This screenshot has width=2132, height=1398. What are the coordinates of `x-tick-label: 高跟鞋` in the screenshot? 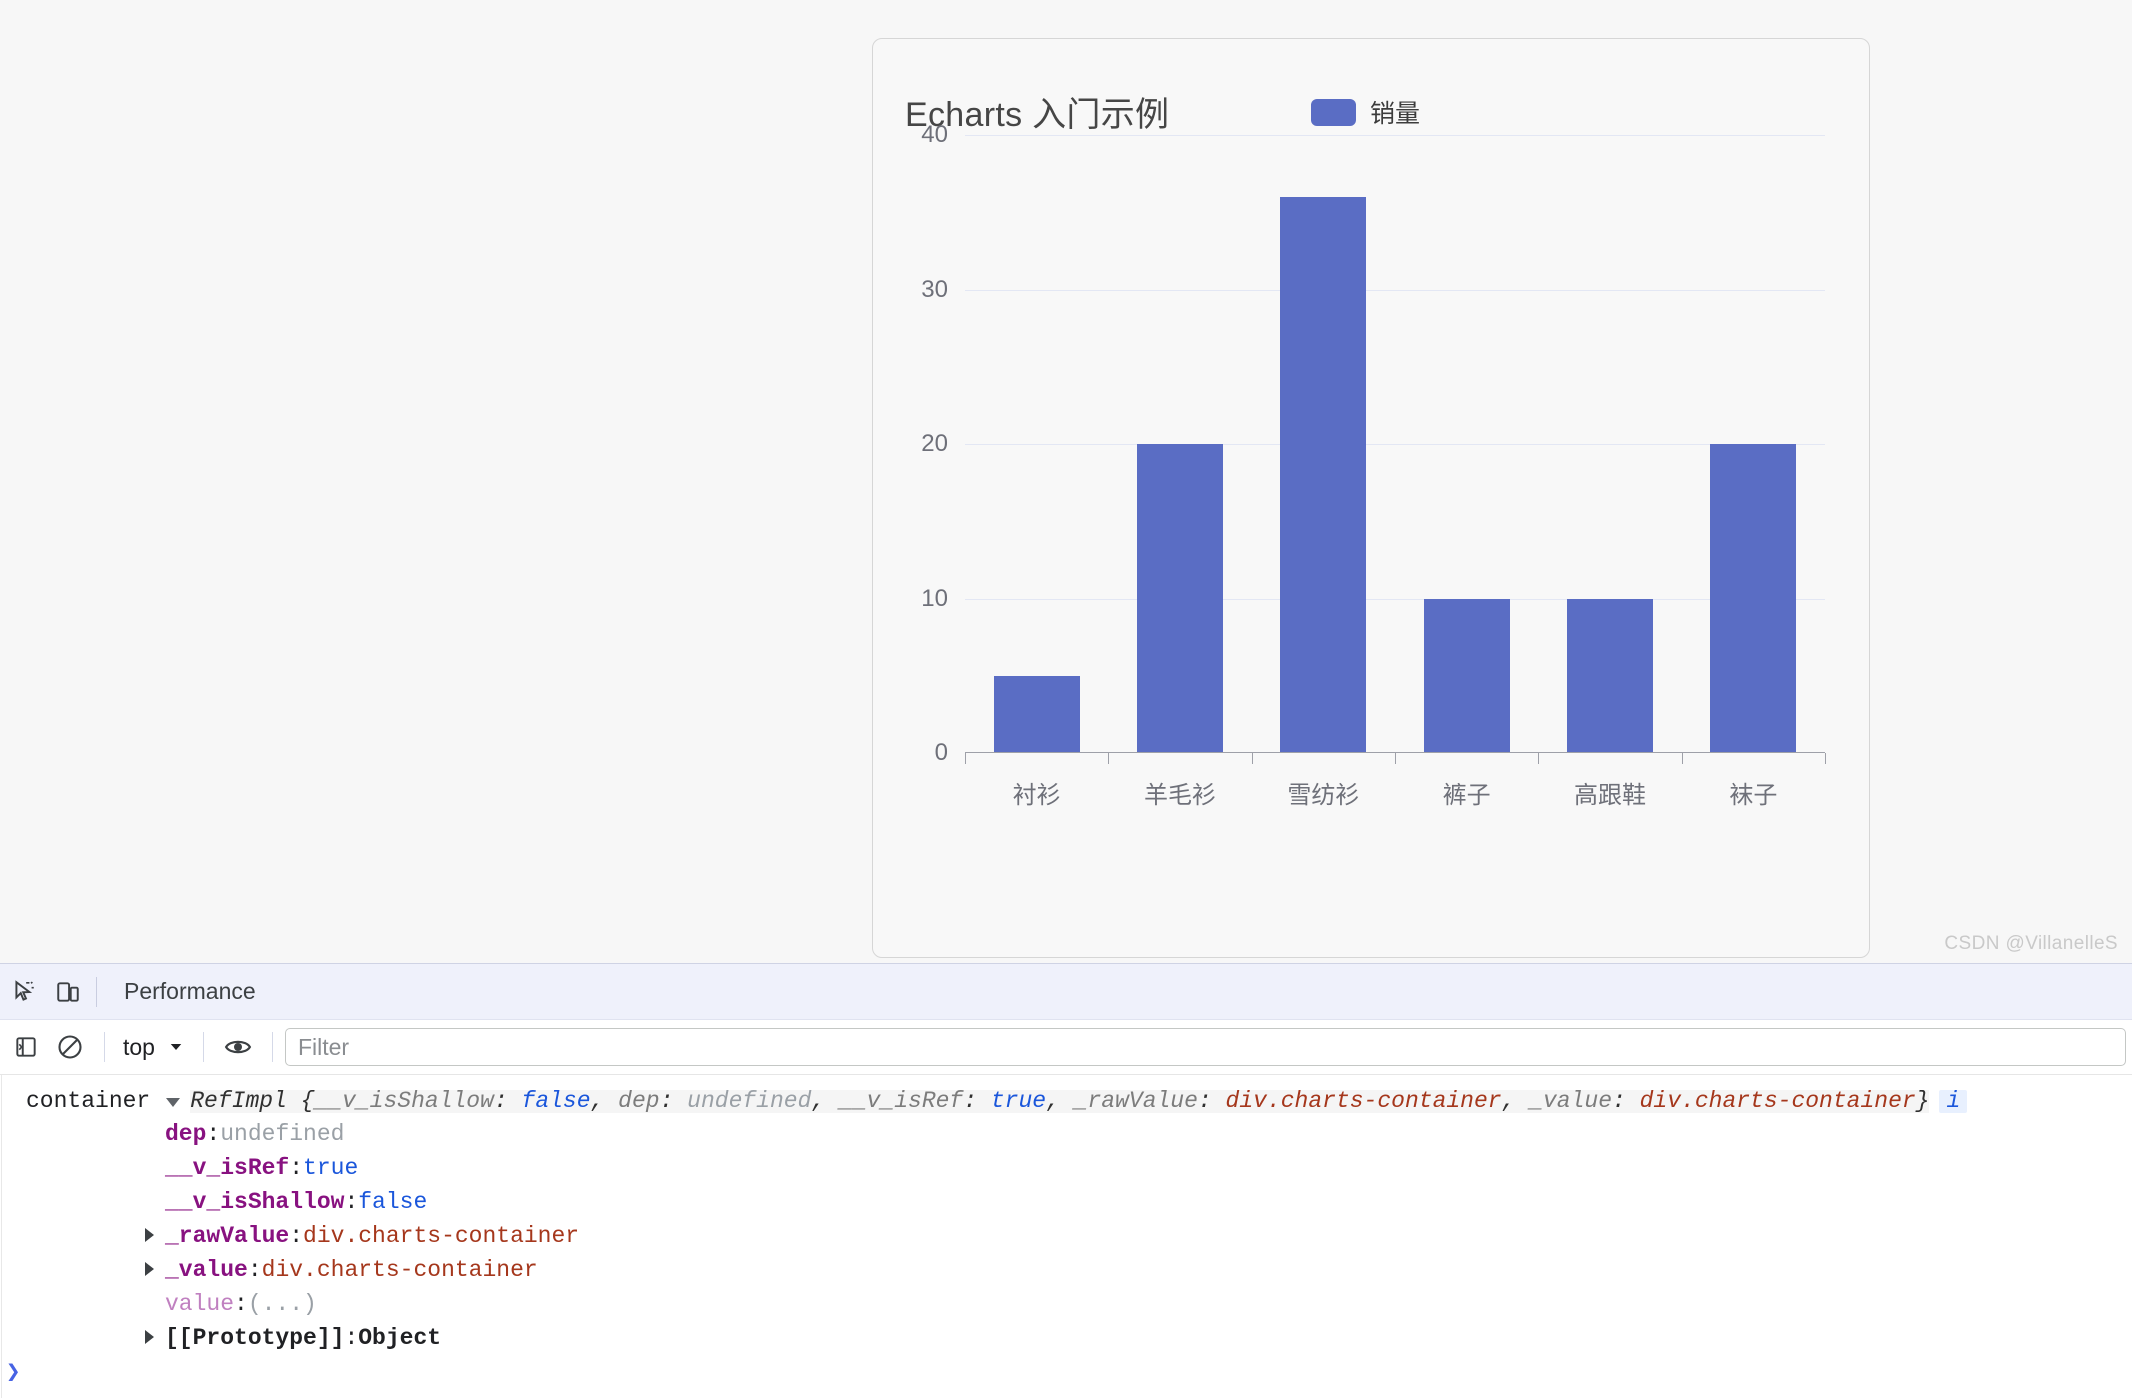 It's located at (1610, 795).